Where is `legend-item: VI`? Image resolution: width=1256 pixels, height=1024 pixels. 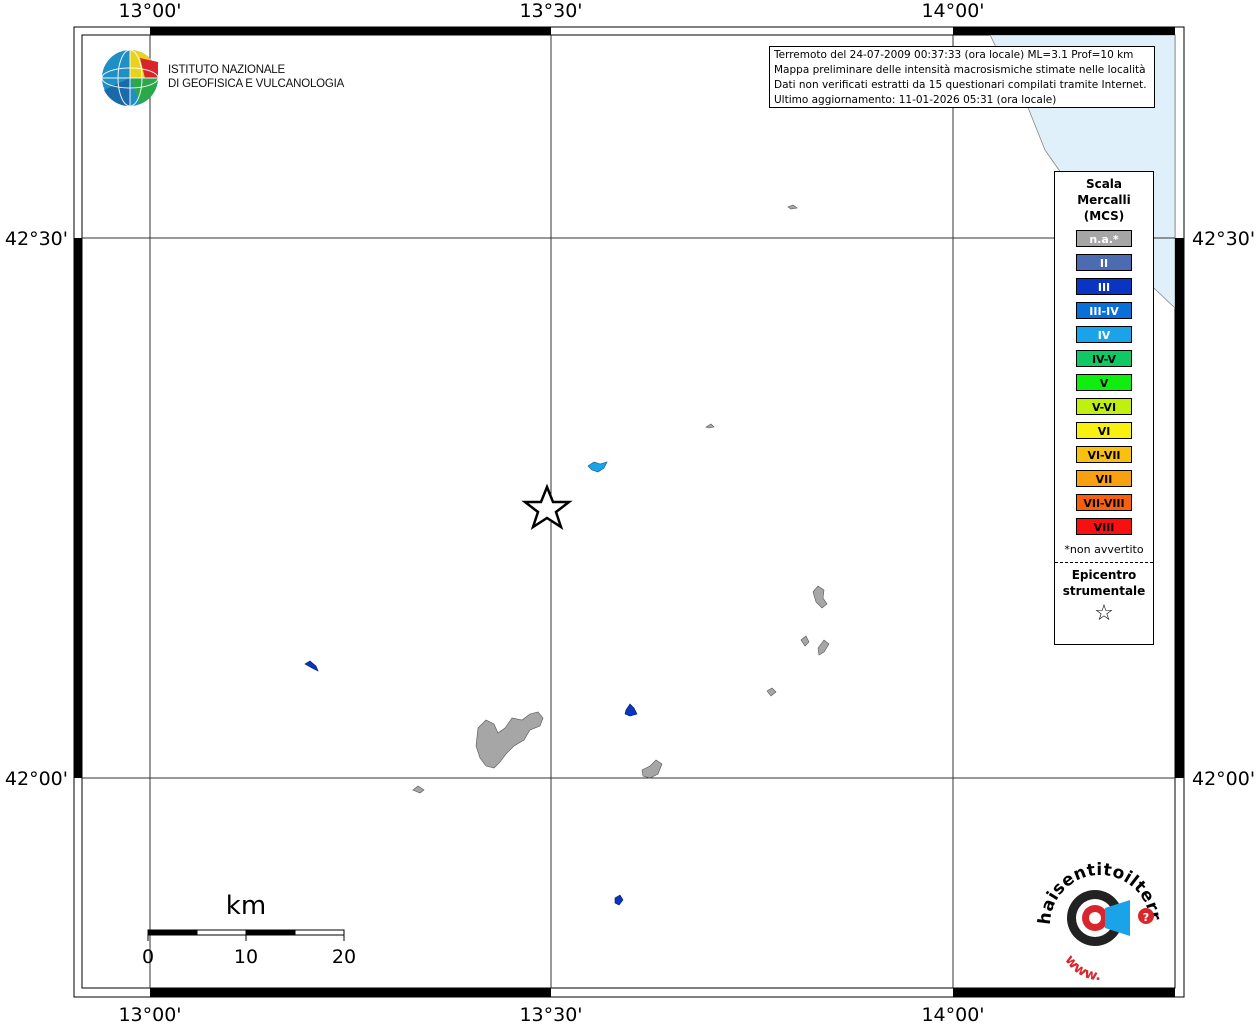 legend-item: VI is located at coordinates (1104, 430).